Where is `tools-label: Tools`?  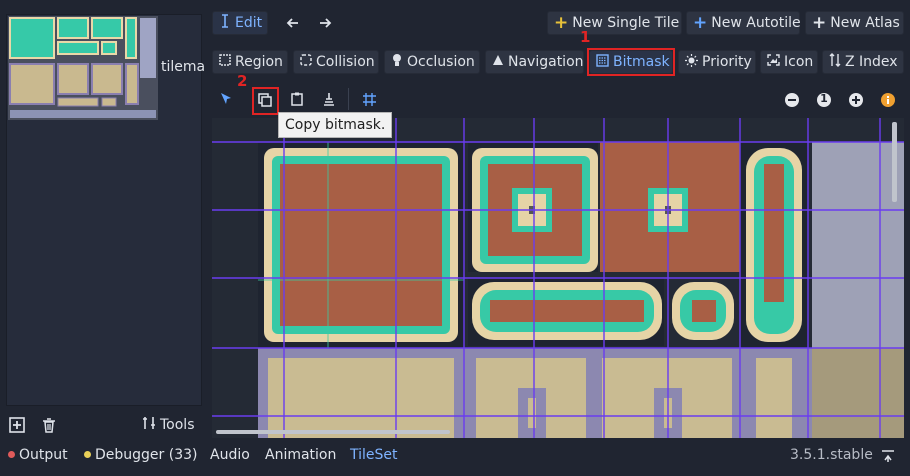 tools-label: Tools is located at coordinates (177, 425).